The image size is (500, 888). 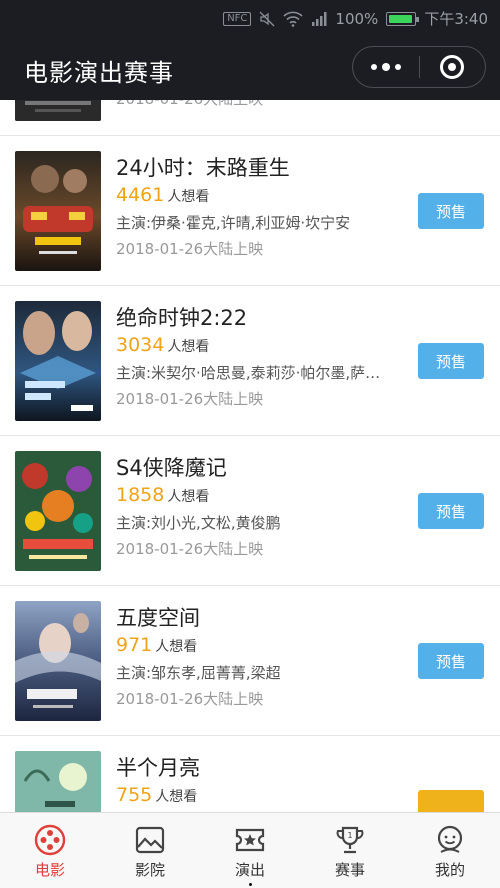 I want to click on tab-sports: 1 赛事, so click(x=350, y=850).